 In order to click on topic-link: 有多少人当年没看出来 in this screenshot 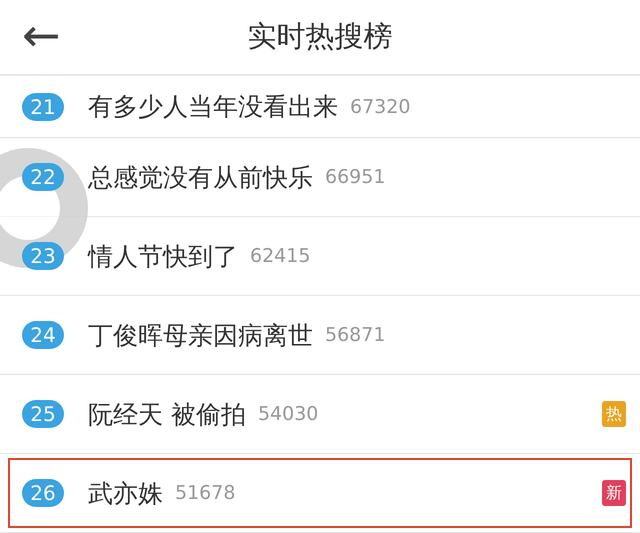, I will do `click(213, 106)`.